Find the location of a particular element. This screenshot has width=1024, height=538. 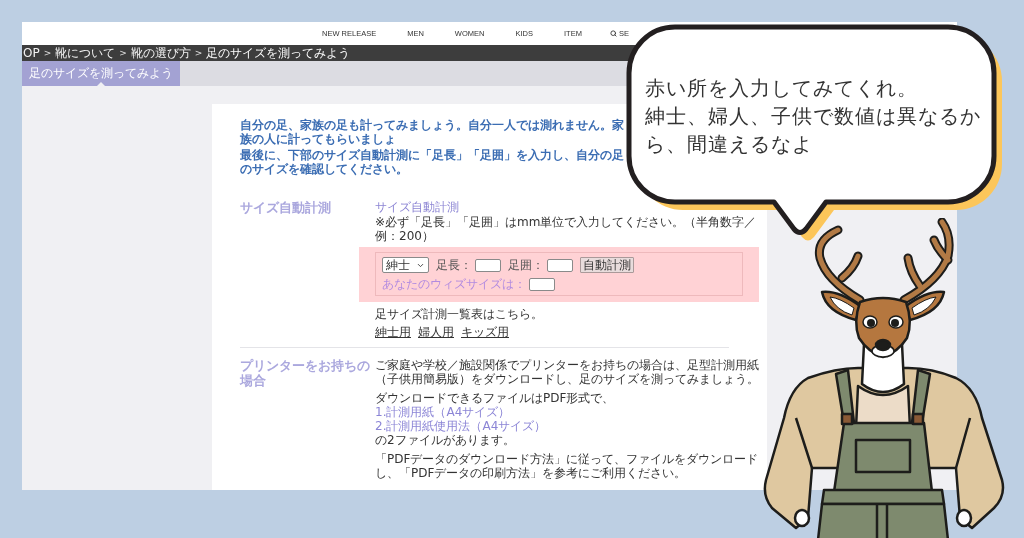

breadcrumb-current: 足のサイズを測ってみよう is located at coordinates (278, 53).